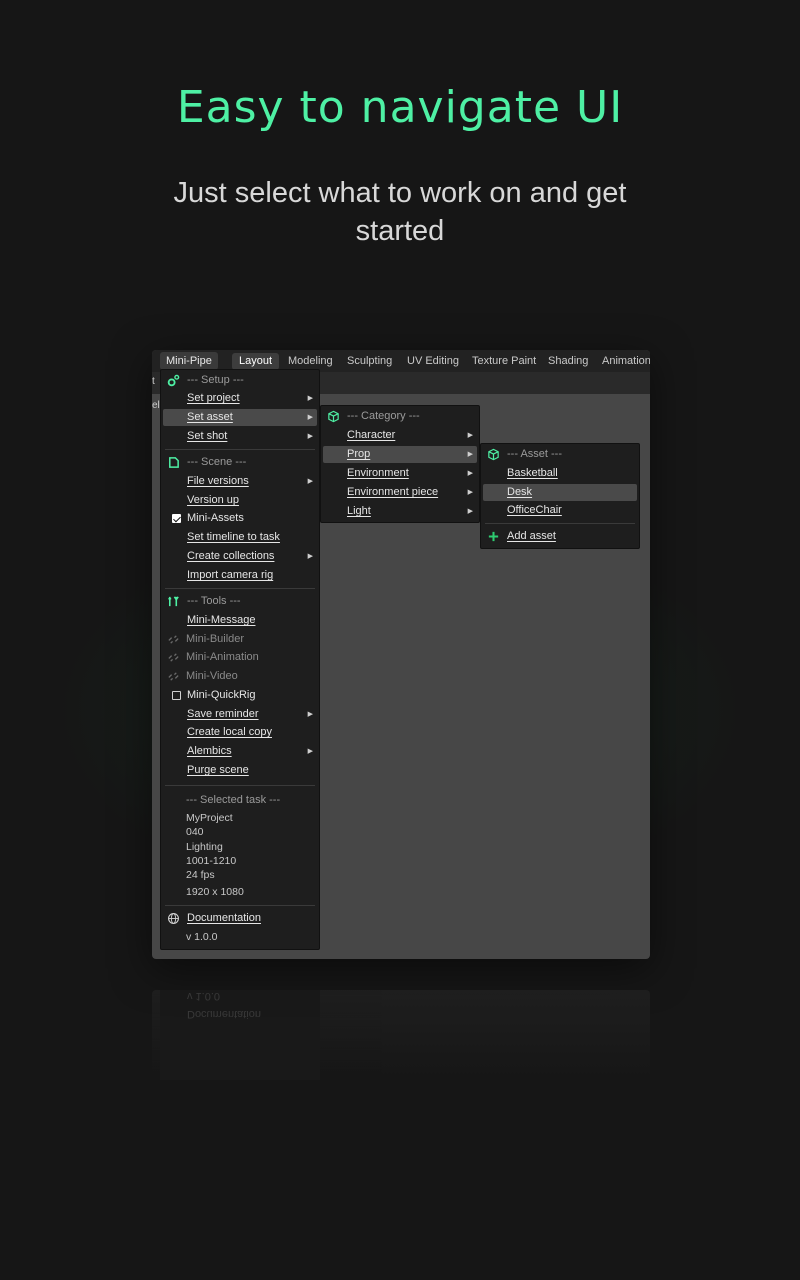 The image size is (800, 1280). I want to click on scene-header: --- Scene ---, so click(240, 462).